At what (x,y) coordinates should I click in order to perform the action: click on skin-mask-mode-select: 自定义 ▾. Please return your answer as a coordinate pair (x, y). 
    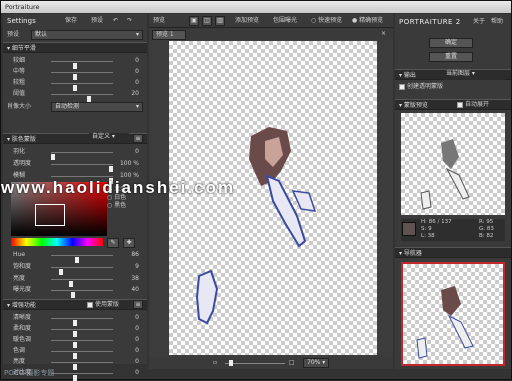
    Looking at the image, I should click on (109, 138).